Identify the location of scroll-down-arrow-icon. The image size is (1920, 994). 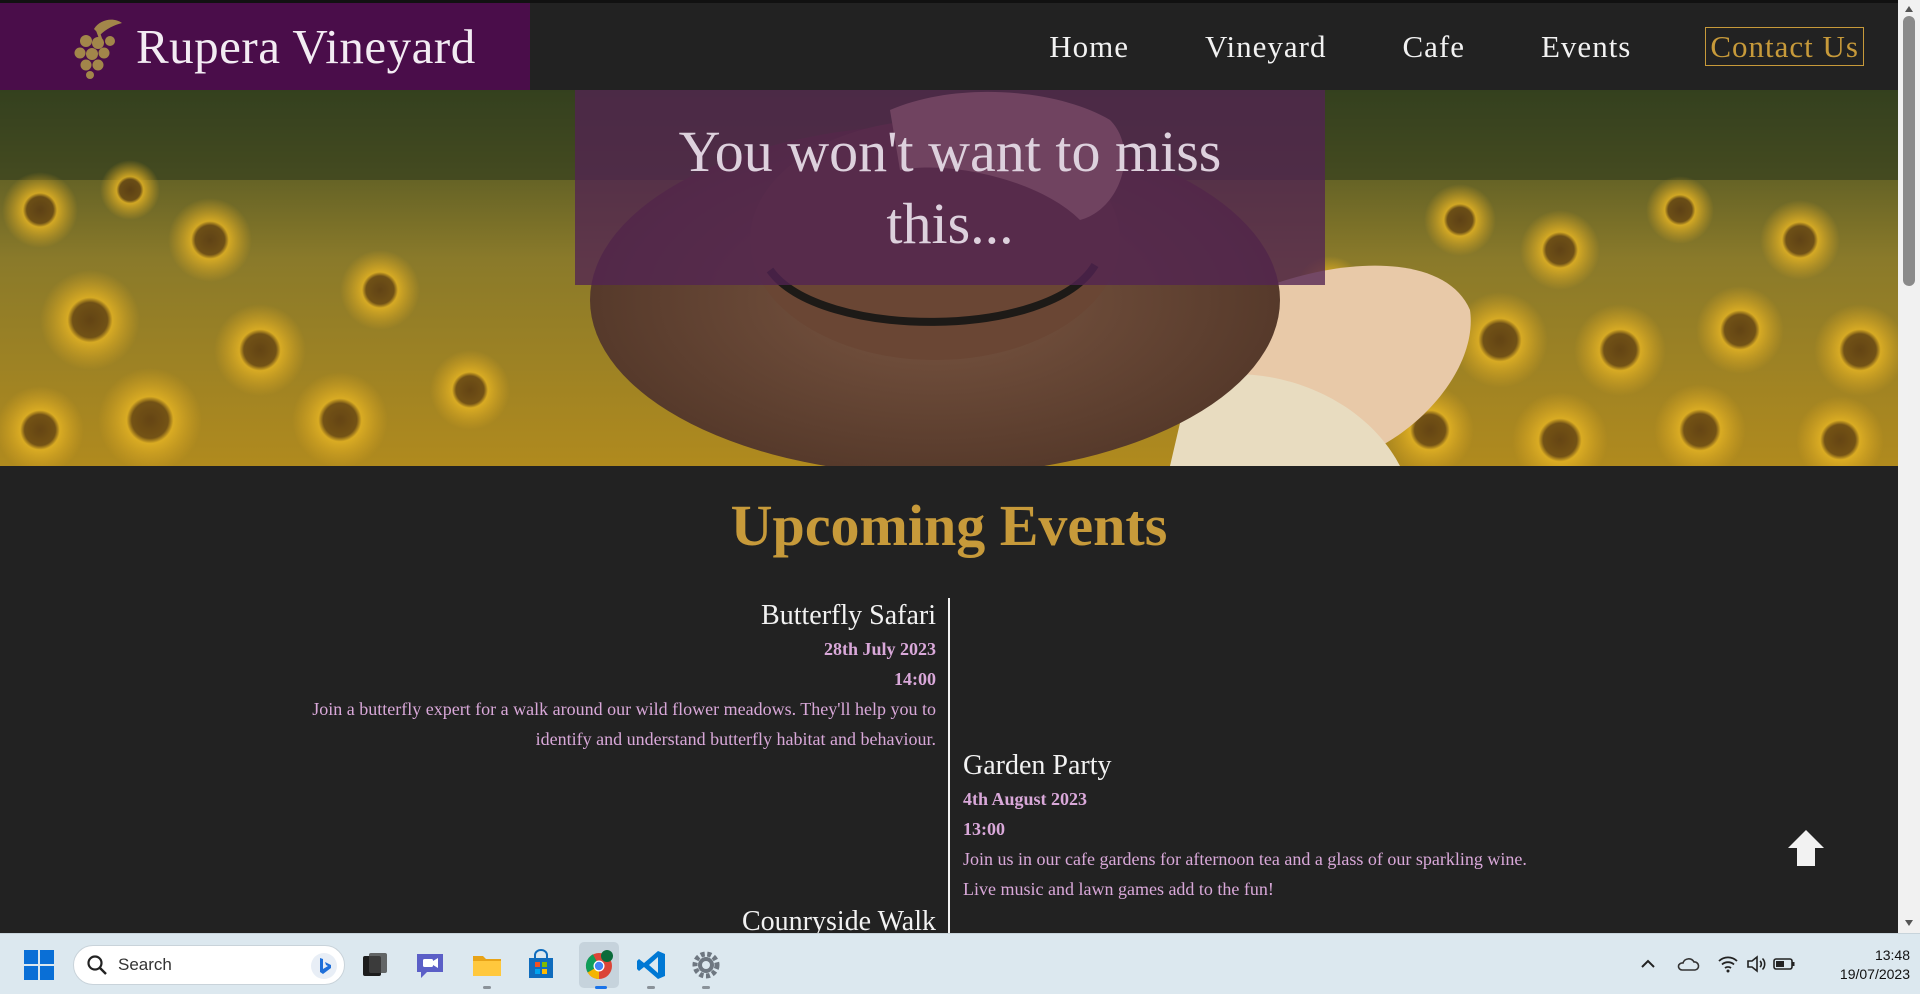
(1909, 923).